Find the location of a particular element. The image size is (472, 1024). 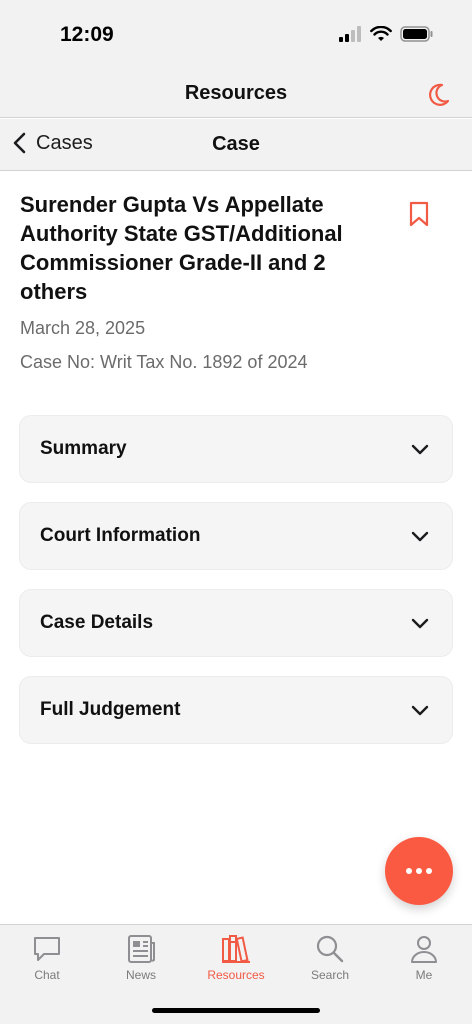

tab-label: Search is located at coordinates (330, 975).